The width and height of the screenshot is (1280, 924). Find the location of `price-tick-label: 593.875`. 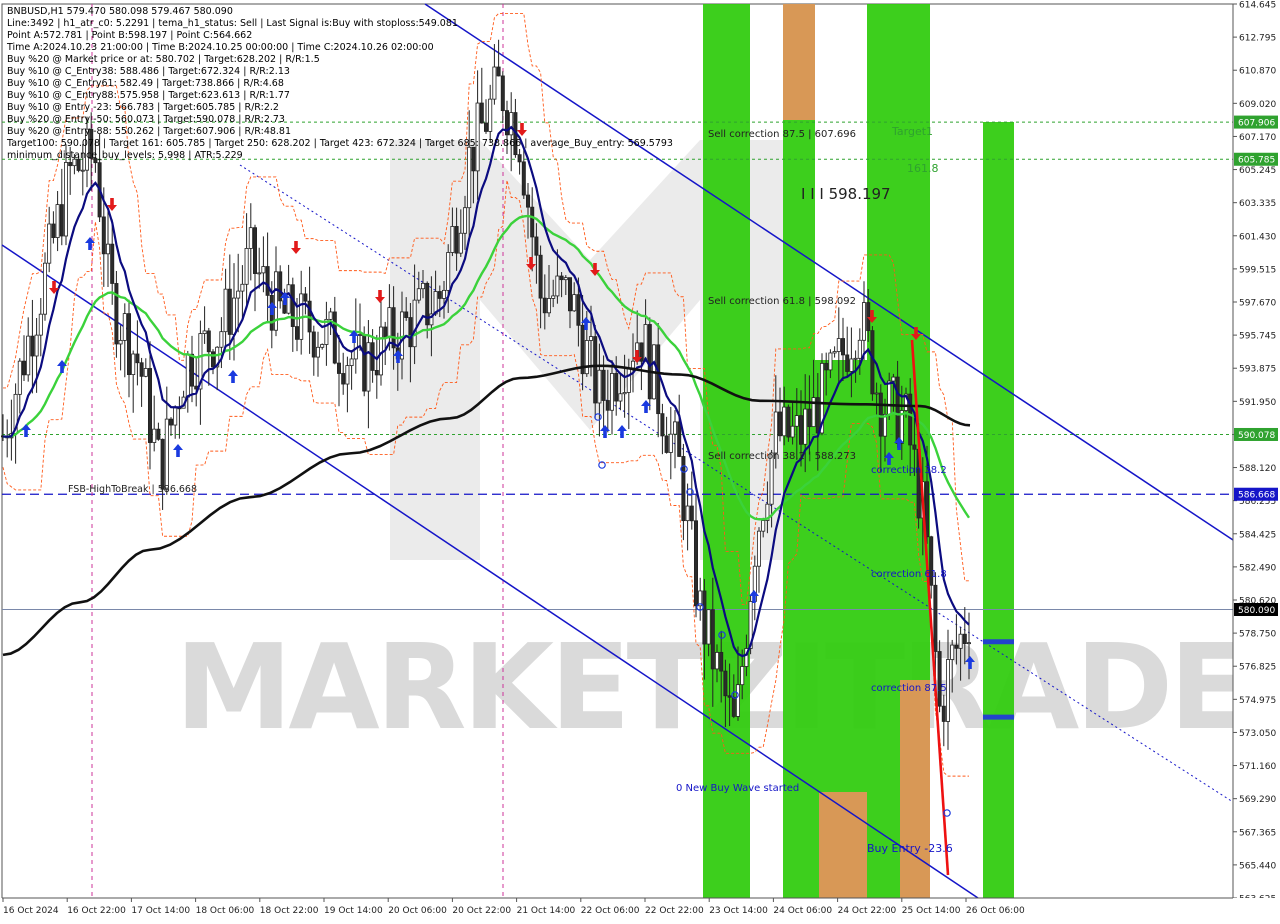

price-tick-label: 593.875 is located at coordinates (1257, 370).